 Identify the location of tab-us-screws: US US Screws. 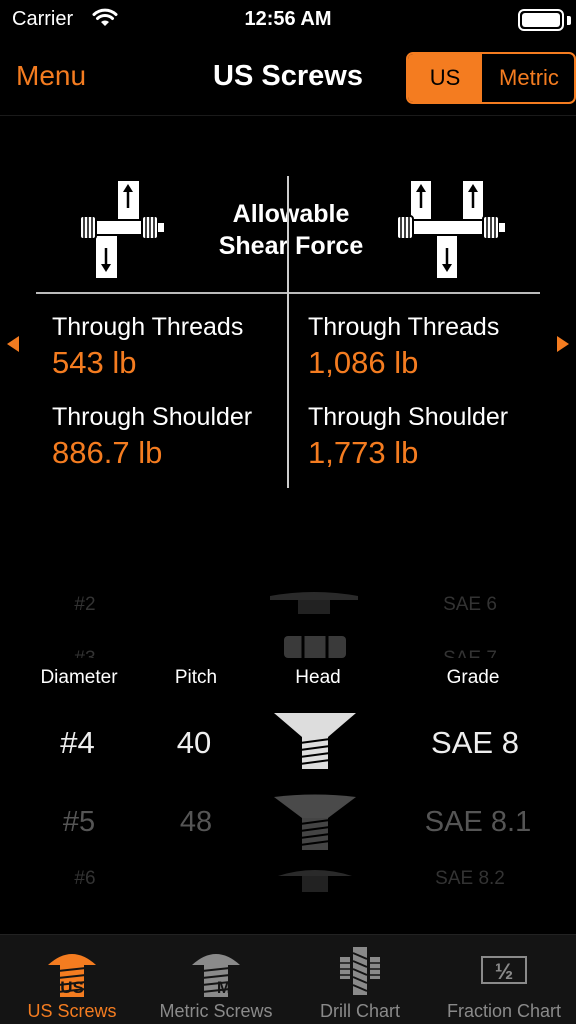
(72, 979).